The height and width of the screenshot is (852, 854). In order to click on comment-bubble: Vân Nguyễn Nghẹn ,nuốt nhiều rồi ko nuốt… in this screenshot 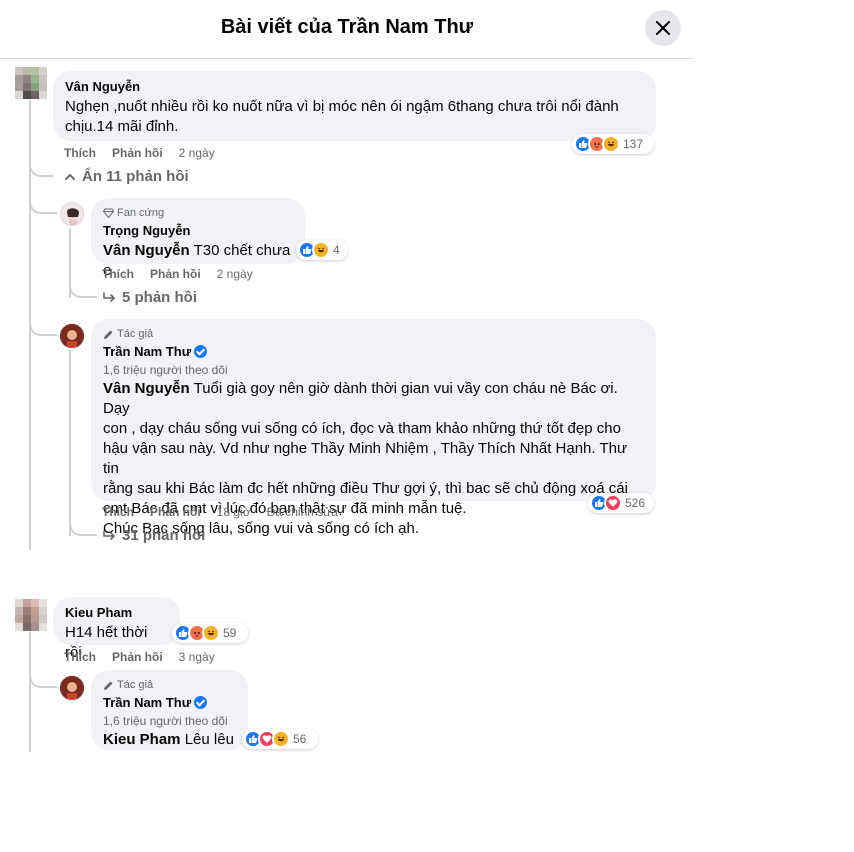, I will do `click(354, 106)`.